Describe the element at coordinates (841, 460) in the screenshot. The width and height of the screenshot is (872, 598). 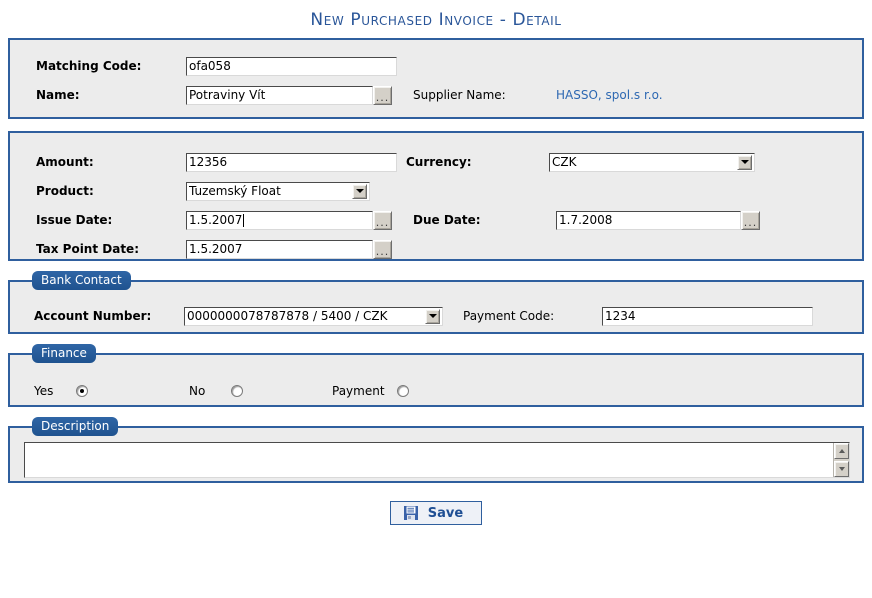
I see `description-scrollbar` at that location.